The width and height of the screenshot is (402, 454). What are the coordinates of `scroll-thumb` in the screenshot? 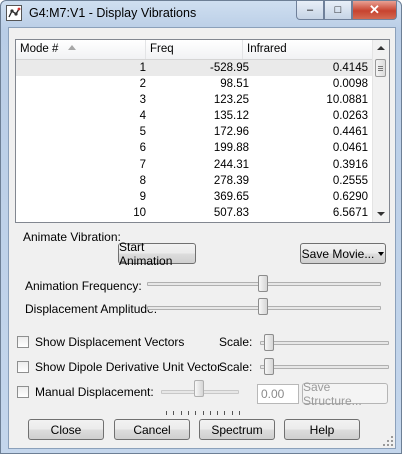 It's located at (380, 68).